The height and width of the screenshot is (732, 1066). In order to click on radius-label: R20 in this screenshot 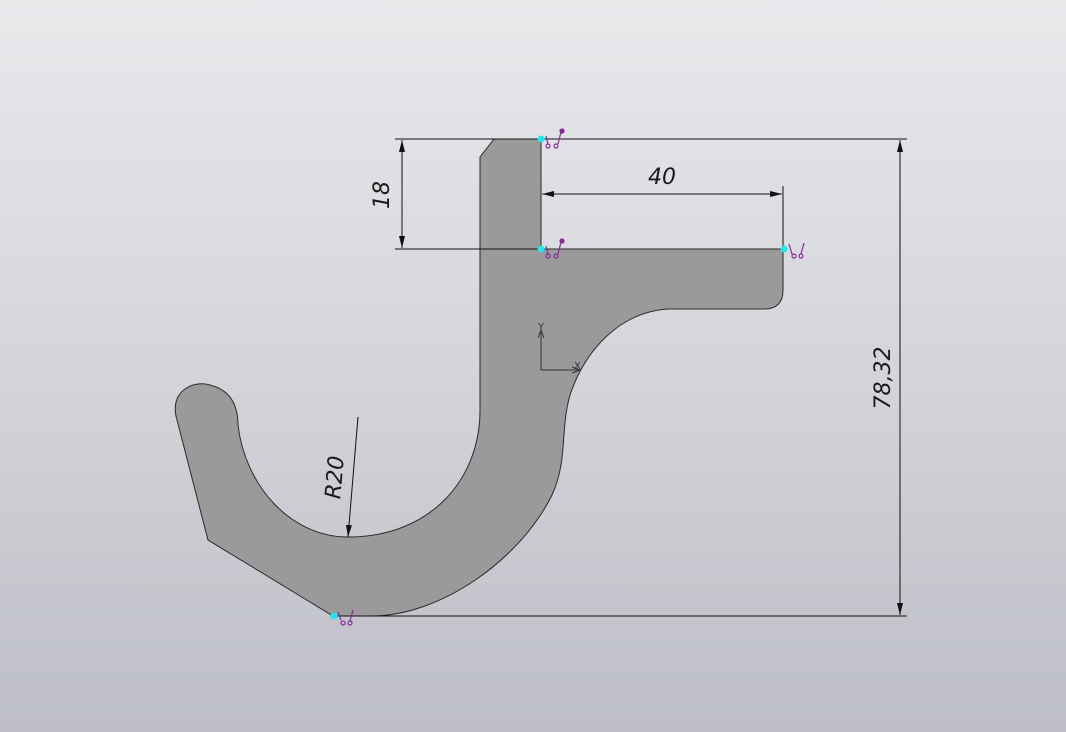, I will do `click(335, 477)`.